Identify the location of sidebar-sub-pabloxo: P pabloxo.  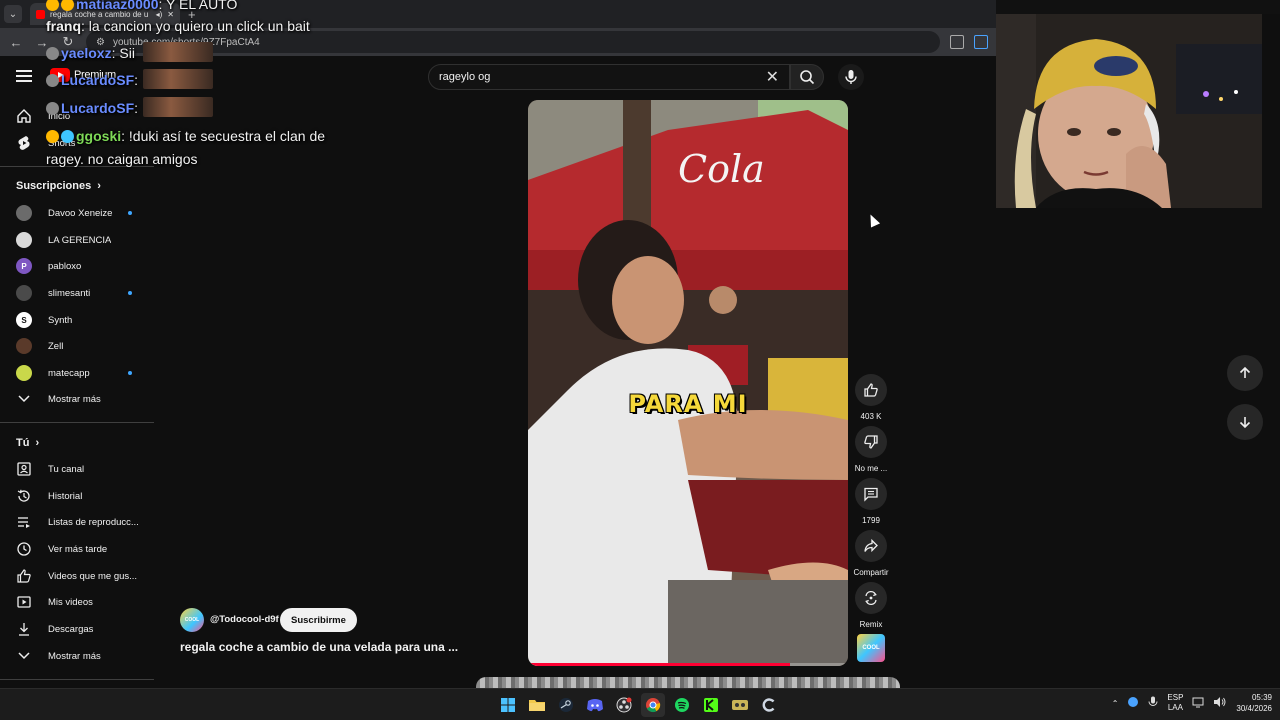
(77, 266).